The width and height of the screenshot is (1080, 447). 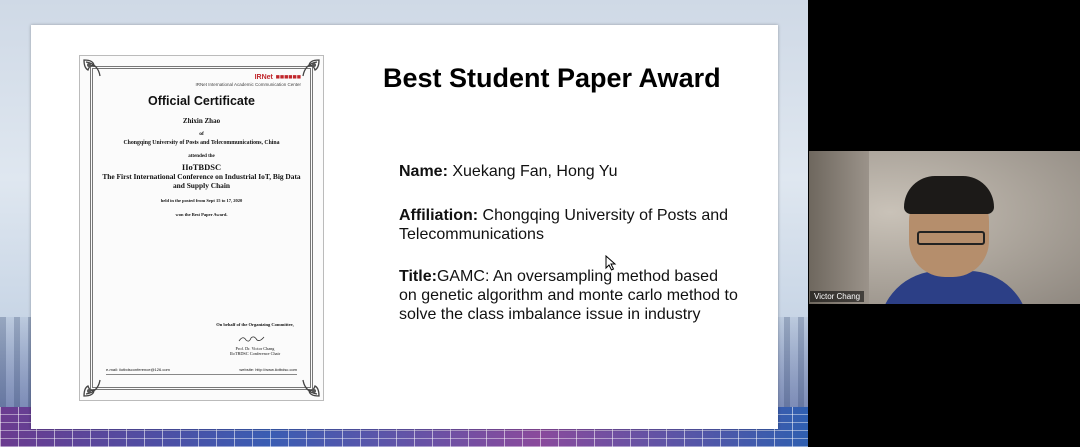 I want to click on signer-role: IIoTBDSC Conference Chair, so click(x=255, y=353).